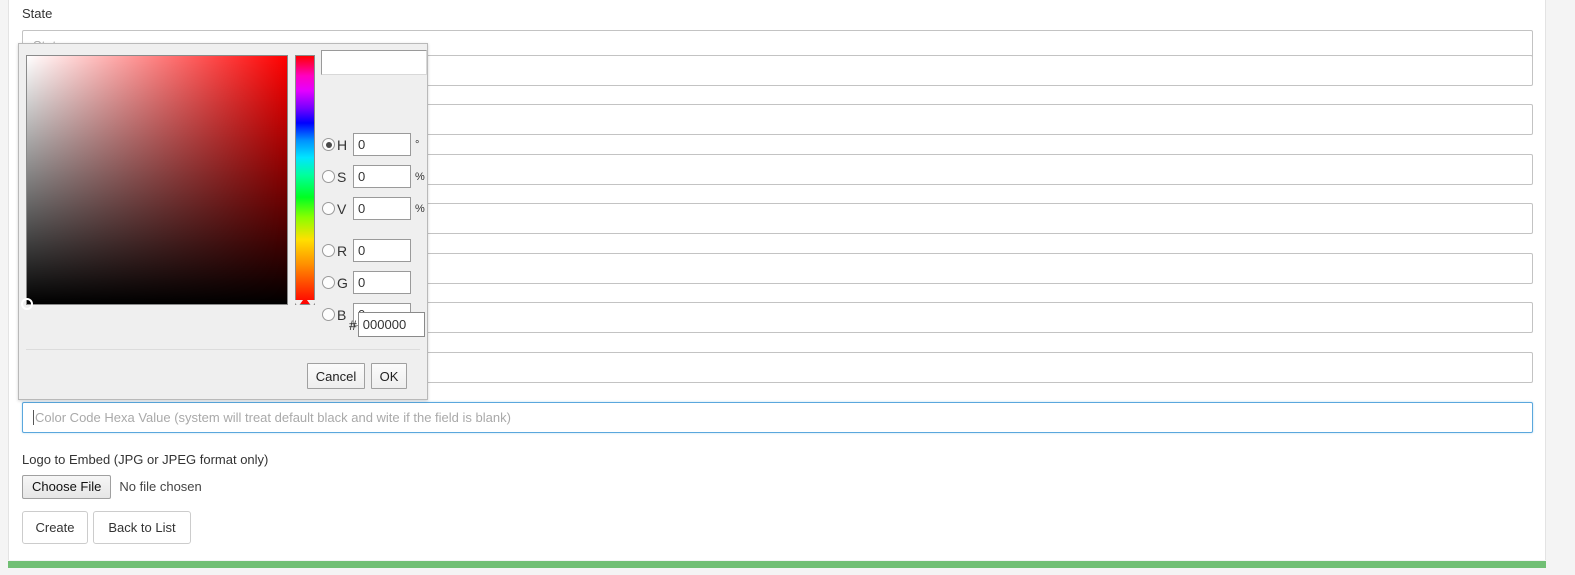  Describe the element at coordinates (223, 349) in the screenshot. I see `picker-divider` at that location.